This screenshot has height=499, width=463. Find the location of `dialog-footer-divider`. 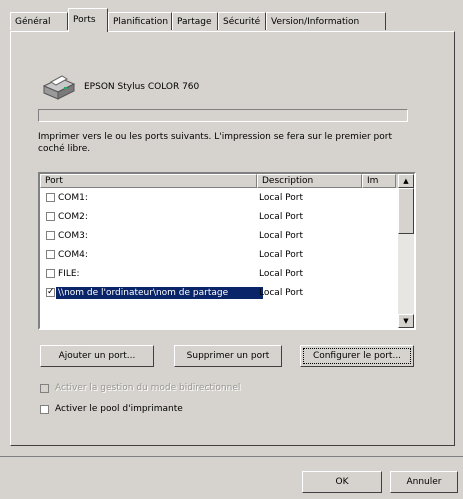

dialog-footer-divider is located at coordinates (231, 456).